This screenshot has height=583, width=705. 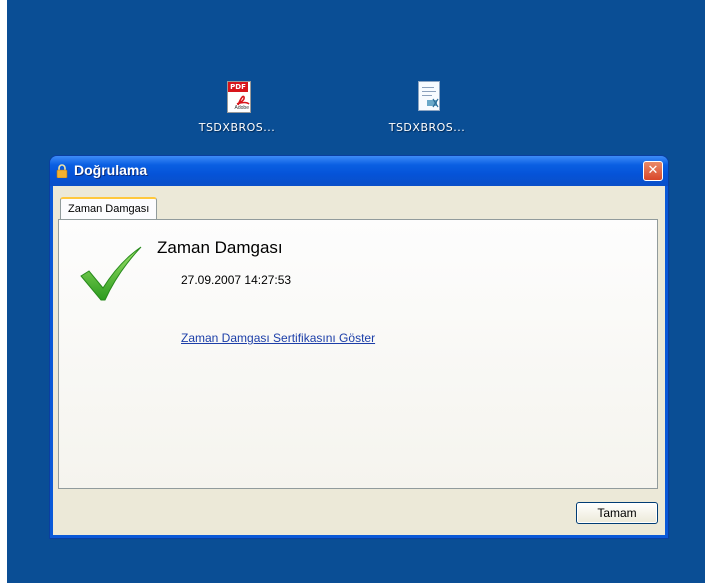 What do you see at coordinates (359, 171) in the screenshot?
I see `dialog-titlebar: Doğrulama ✕` at bounding box center [359, 171].